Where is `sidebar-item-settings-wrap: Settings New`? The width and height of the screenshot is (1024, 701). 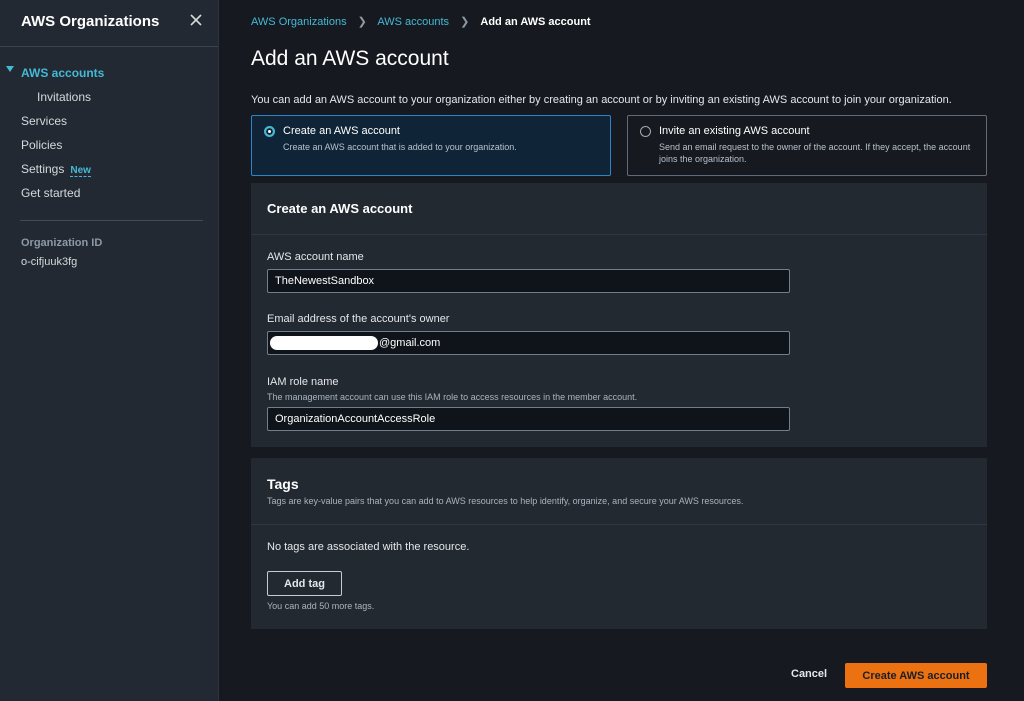 sidebar-item-settings-wrap: Settings New is located at coordinates (56, 169).